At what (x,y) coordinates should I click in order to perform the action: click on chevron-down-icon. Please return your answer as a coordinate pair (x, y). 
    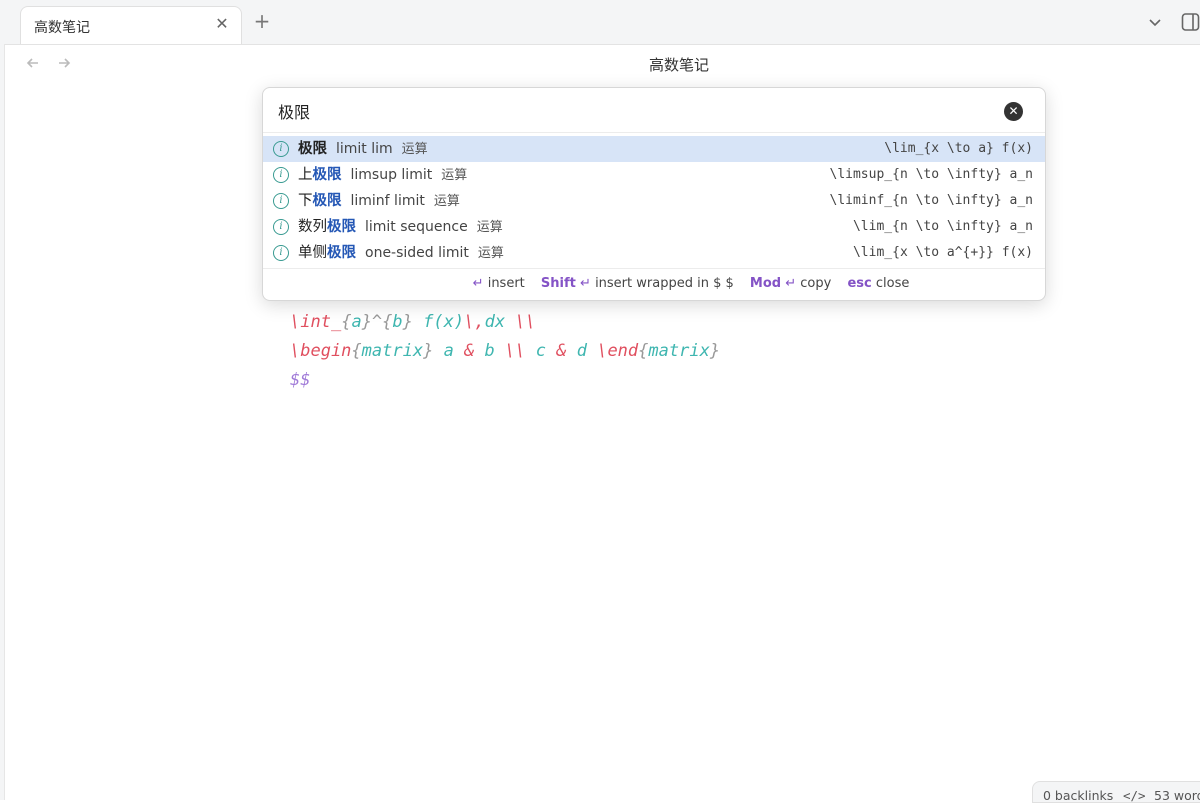
    Looking at the image, I should click on (1155, 22).